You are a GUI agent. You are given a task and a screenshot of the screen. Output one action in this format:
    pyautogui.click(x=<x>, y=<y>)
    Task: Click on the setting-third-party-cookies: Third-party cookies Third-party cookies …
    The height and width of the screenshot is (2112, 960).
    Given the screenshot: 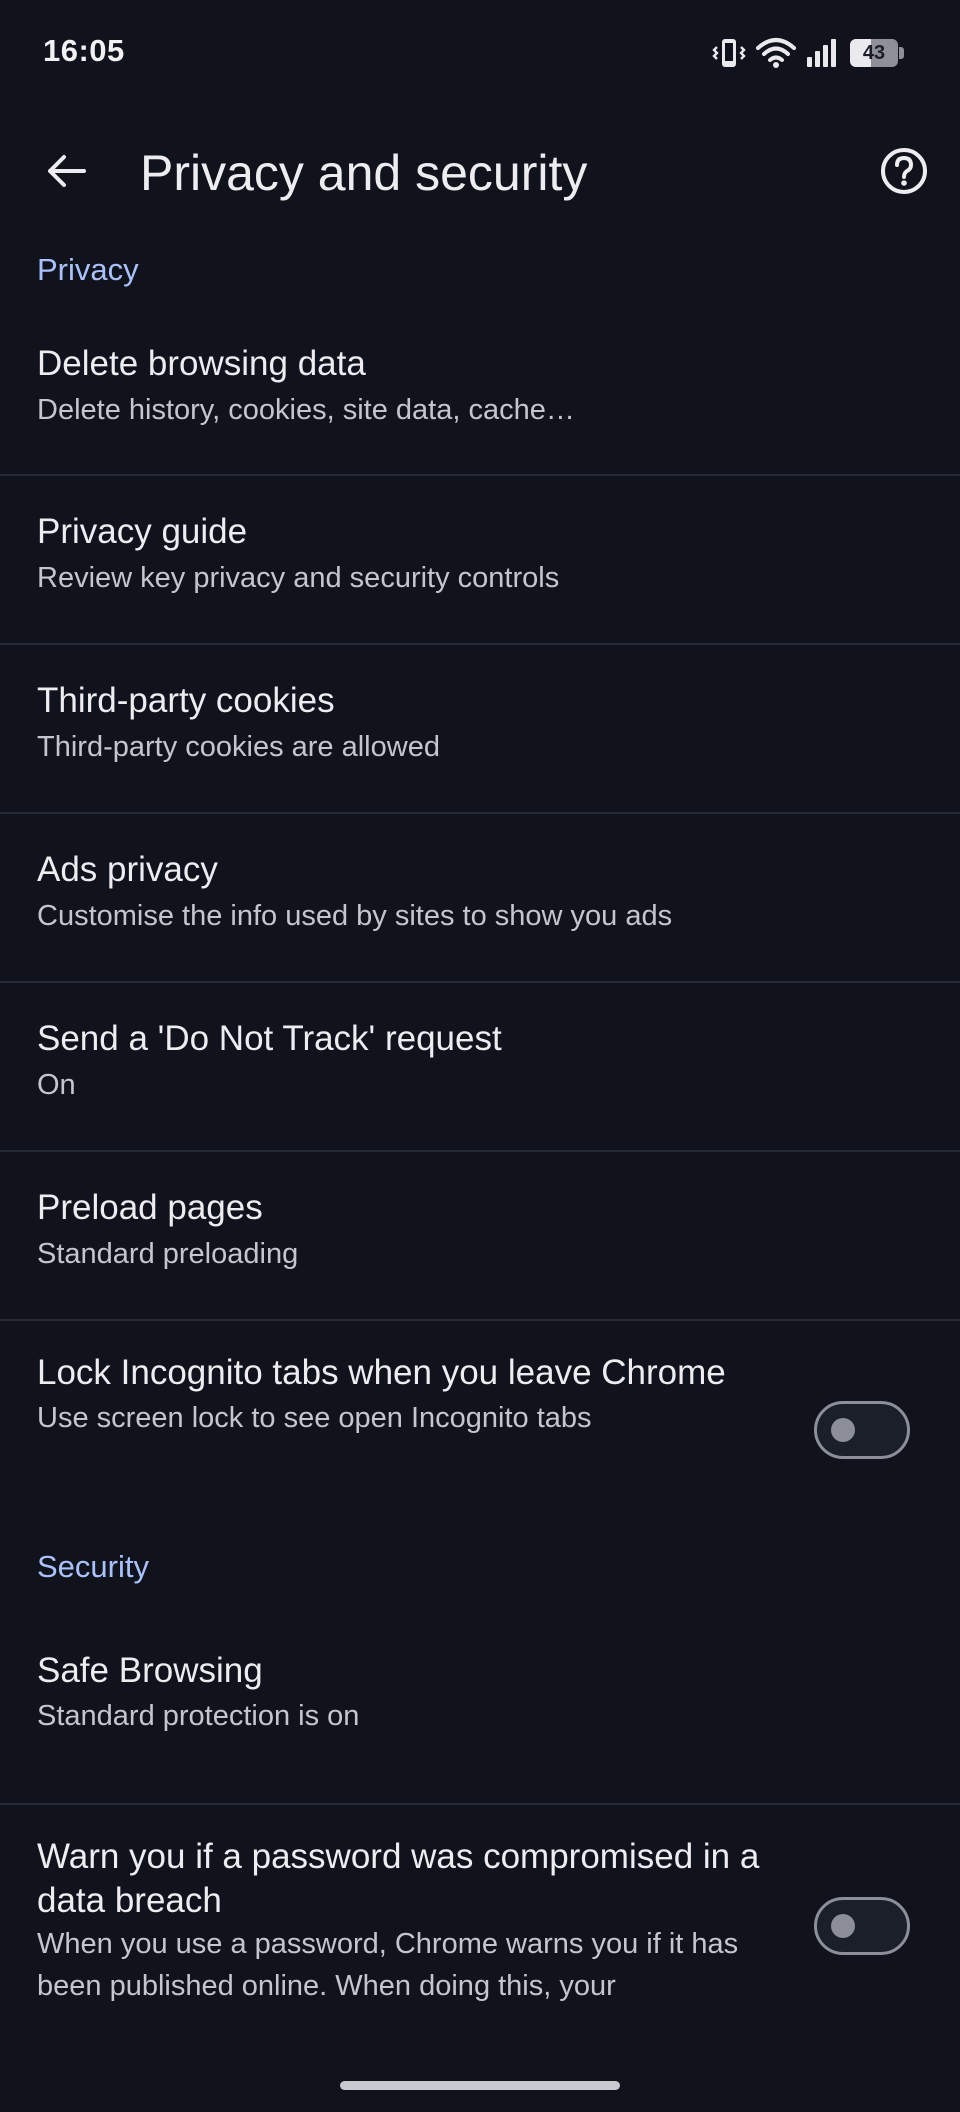 What is the action you would take?
    pyautogui.click(x=480, y=729)
    